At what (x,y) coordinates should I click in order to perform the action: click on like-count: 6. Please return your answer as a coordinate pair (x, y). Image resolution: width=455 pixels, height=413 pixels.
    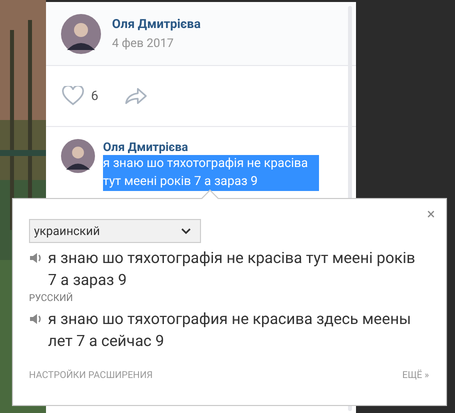
    Looking at the image, I should click on (94, 96).